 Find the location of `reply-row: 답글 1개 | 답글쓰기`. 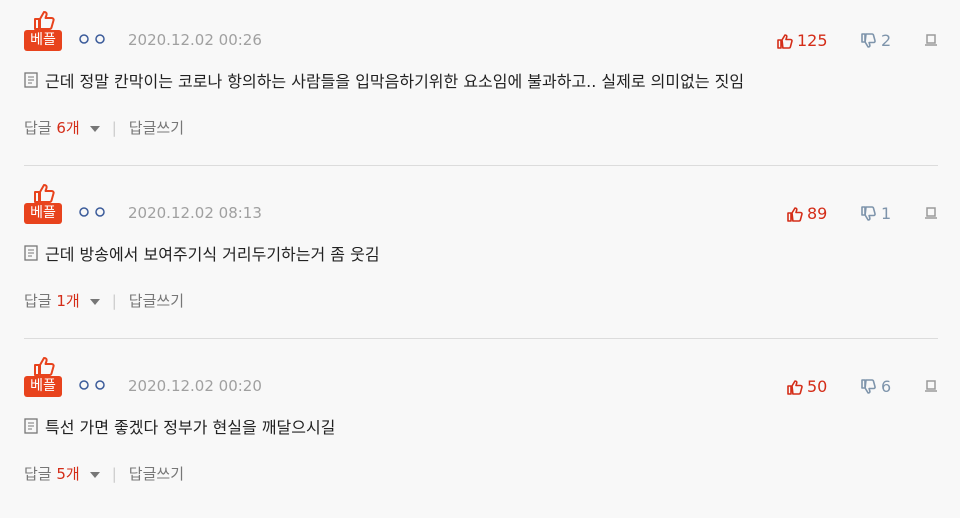

reply-row: 답글 1개 | 답글쓰기 is located at coordinates (104, 300).